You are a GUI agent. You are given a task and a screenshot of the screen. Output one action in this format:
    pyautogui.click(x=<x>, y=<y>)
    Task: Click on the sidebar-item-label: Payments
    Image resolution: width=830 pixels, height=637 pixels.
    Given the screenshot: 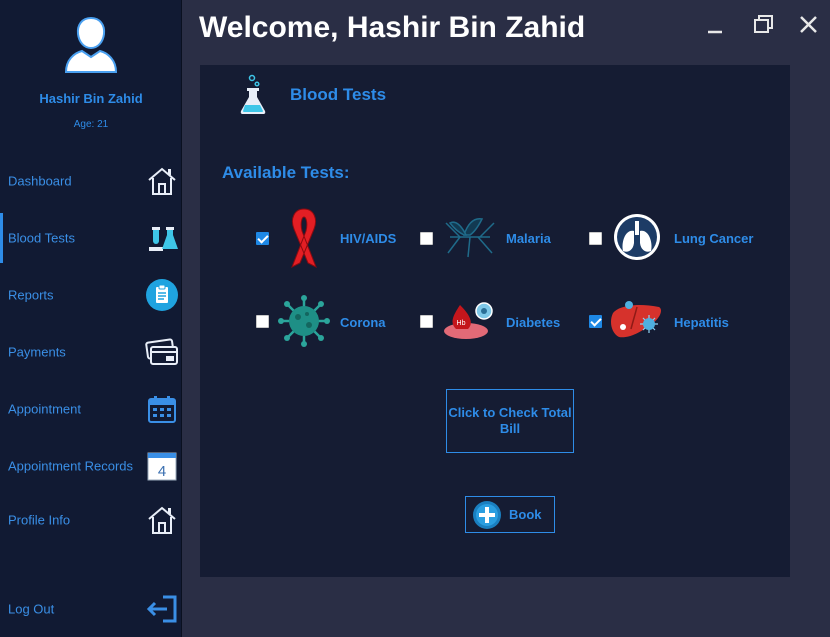 What is the action you would take?
    pyautogui.click(x=37, y=352)
    